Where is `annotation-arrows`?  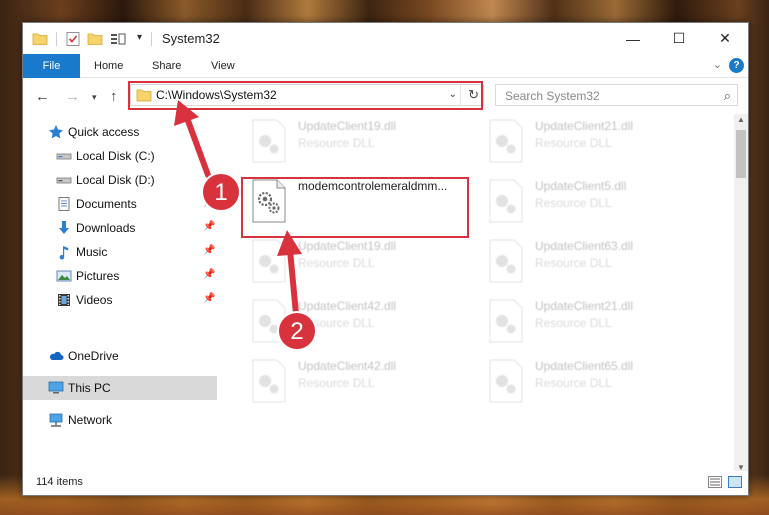
annotation-arrows is located at coordinates (238, 208).